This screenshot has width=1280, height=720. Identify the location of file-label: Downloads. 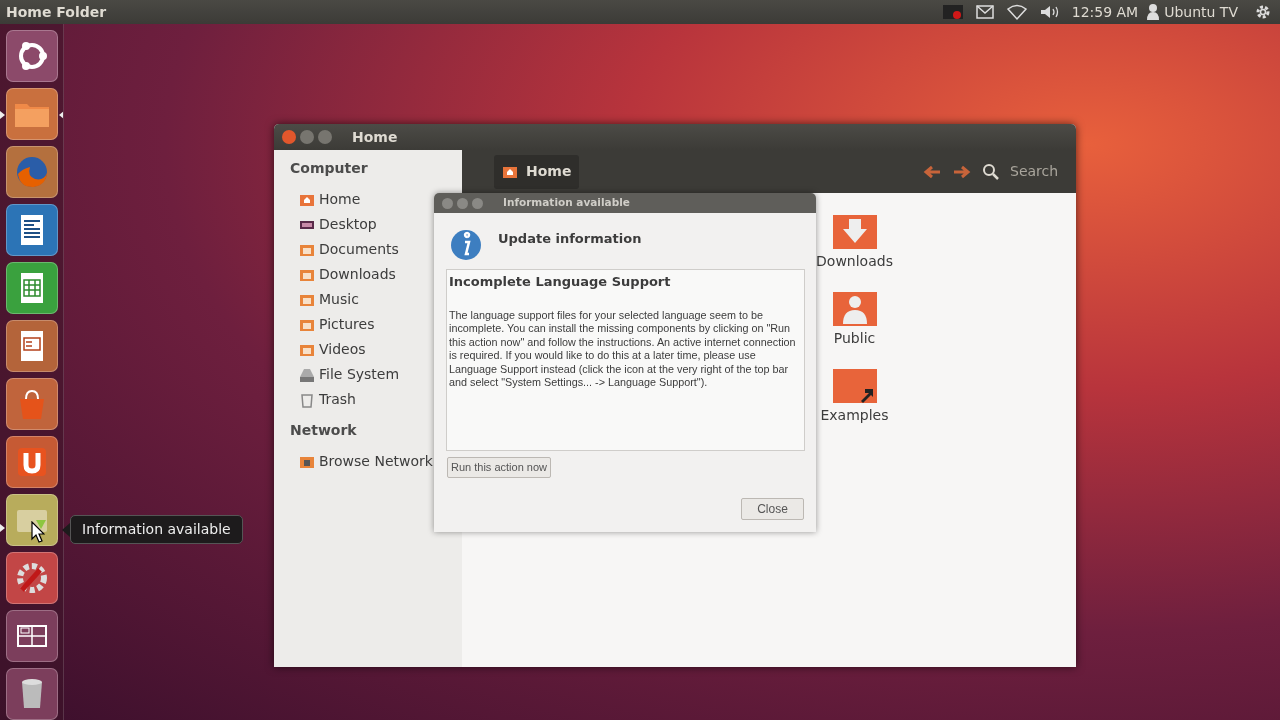
(854, 261).